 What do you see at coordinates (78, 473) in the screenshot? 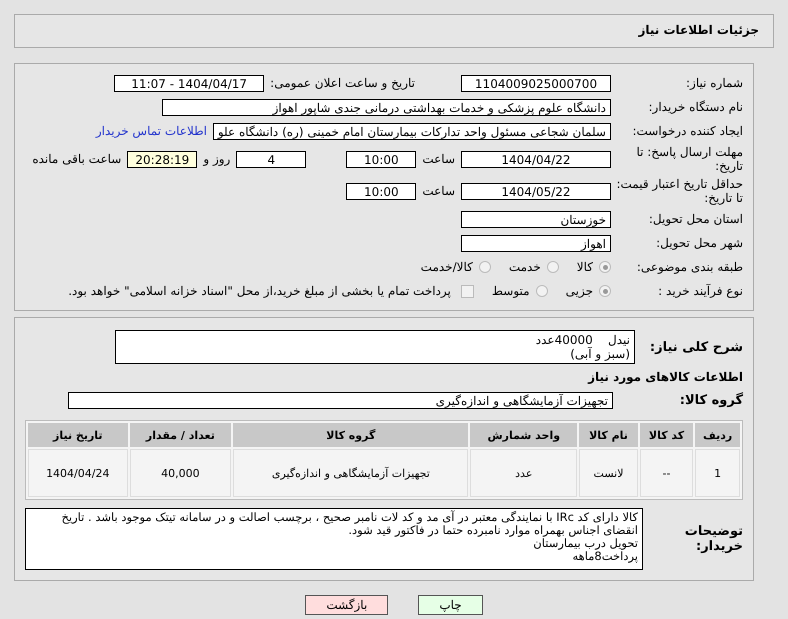
I see `table-cell: 1404/04/24` at bounding box center [78, 473].